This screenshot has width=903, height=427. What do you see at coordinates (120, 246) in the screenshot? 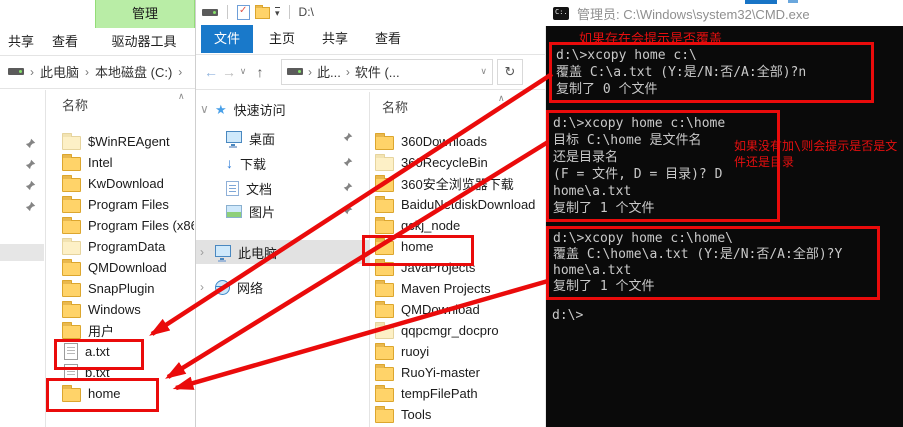
I see `file-row: ProgramData` at bounding box center [120, 246].